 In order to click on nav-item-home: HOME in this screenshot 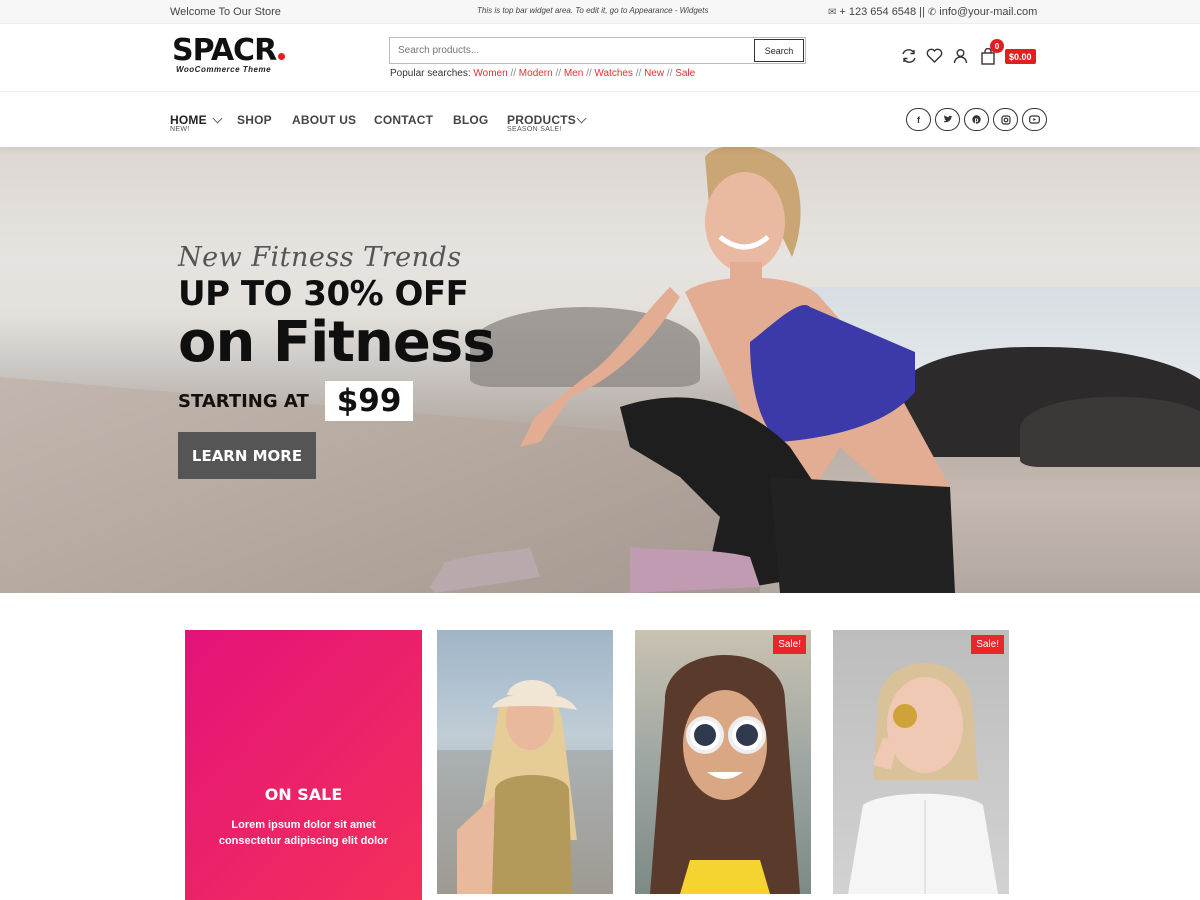, I will do `click(188, 120)`.